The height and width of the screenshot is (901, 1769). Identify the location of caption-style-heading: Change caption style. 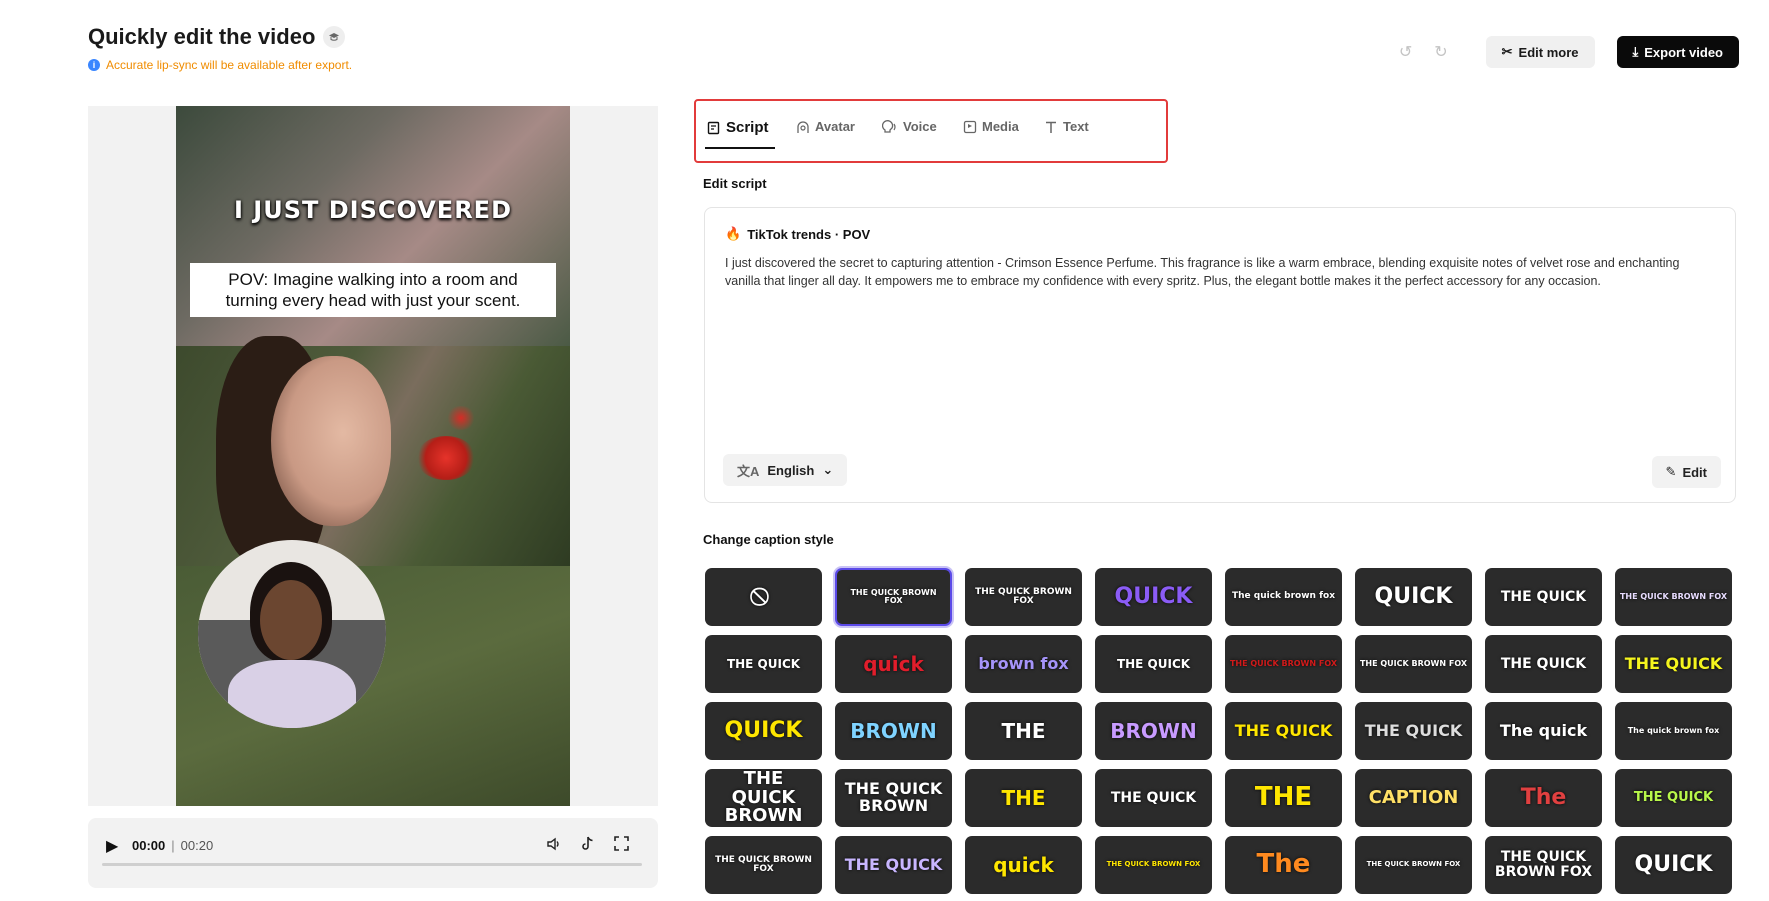
(768, 539).